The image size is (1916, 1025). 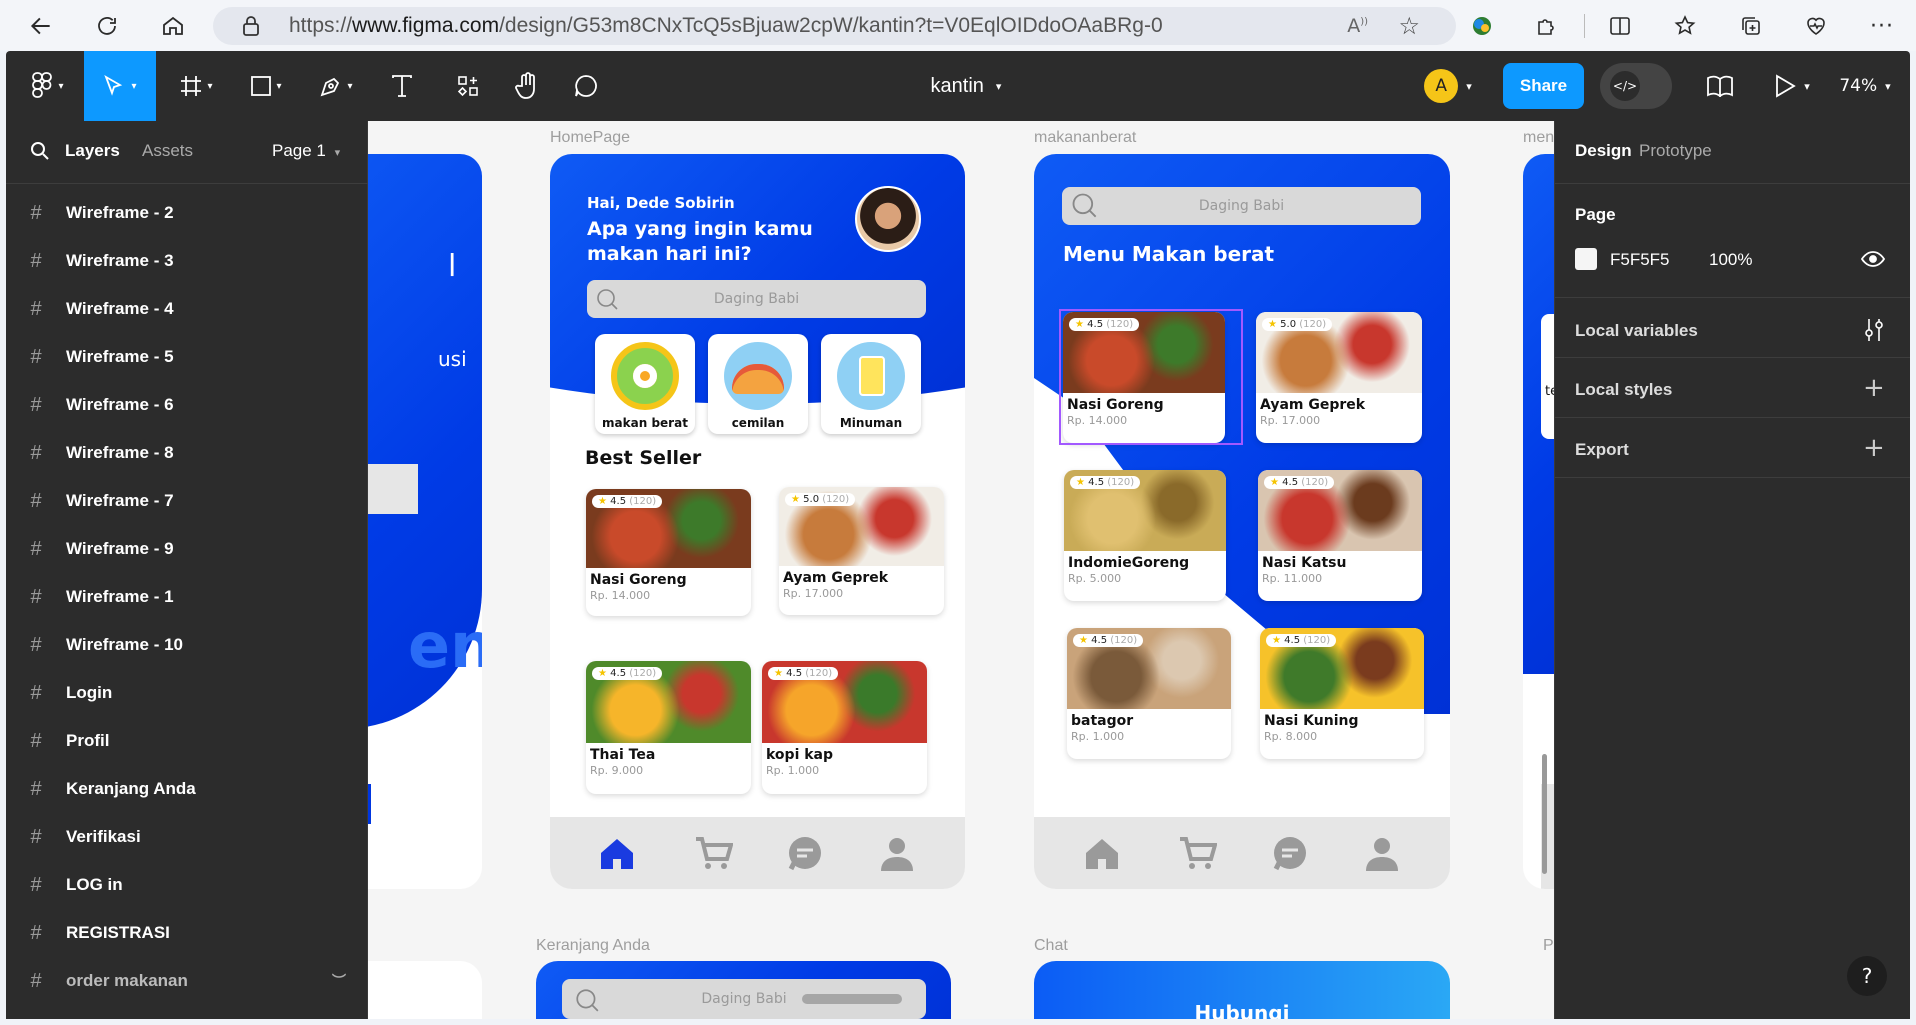 What do you see at coordinates (1448, 86) in the screenshot?
I see `avatar-button: A ▾` at bounding box center [1448, 86].